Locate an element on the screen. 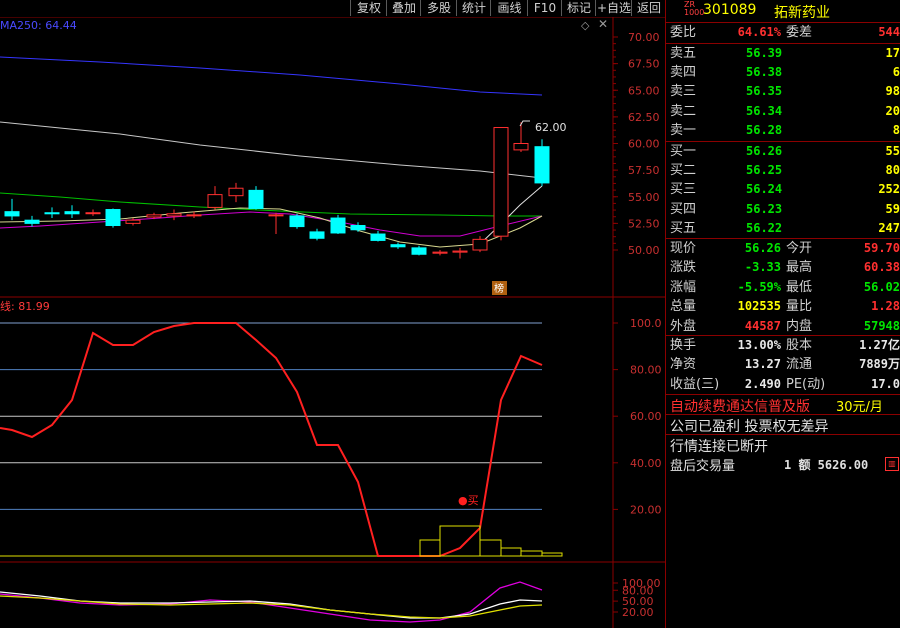 The height and width of the screenshot is (628, 900). fin-row-value: 13.00% is located at coordinates (759, 345).